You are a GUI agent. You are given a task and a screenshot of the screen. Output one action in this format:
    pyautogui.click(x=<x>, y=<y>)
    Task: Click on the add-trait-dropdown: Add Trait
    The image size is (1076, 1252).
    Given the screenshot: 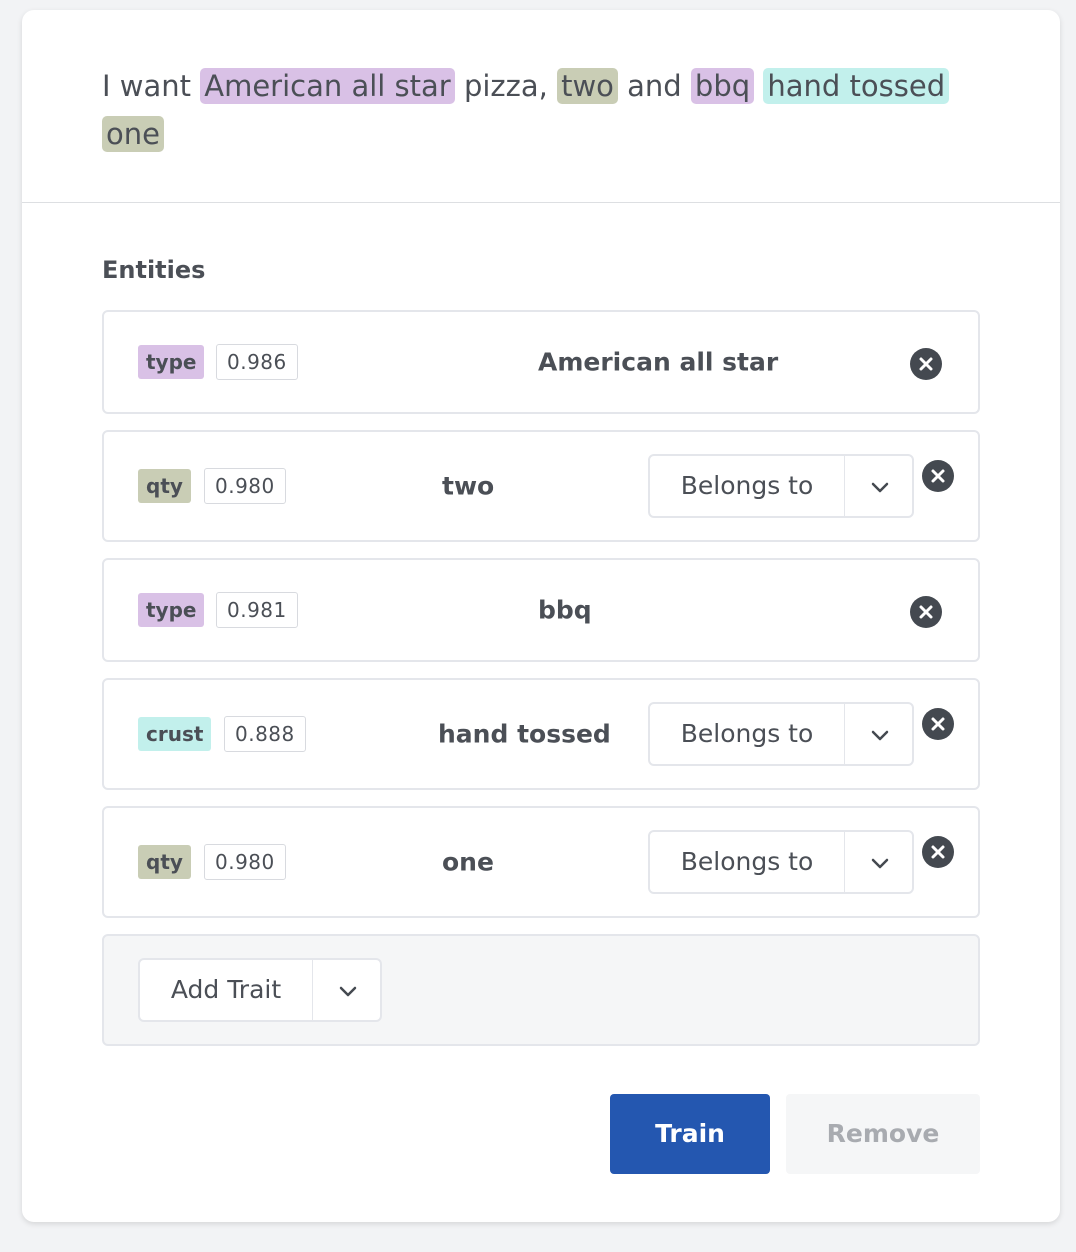 What is the action you would take?
    pyautogui.click(x=260, y=990)
    